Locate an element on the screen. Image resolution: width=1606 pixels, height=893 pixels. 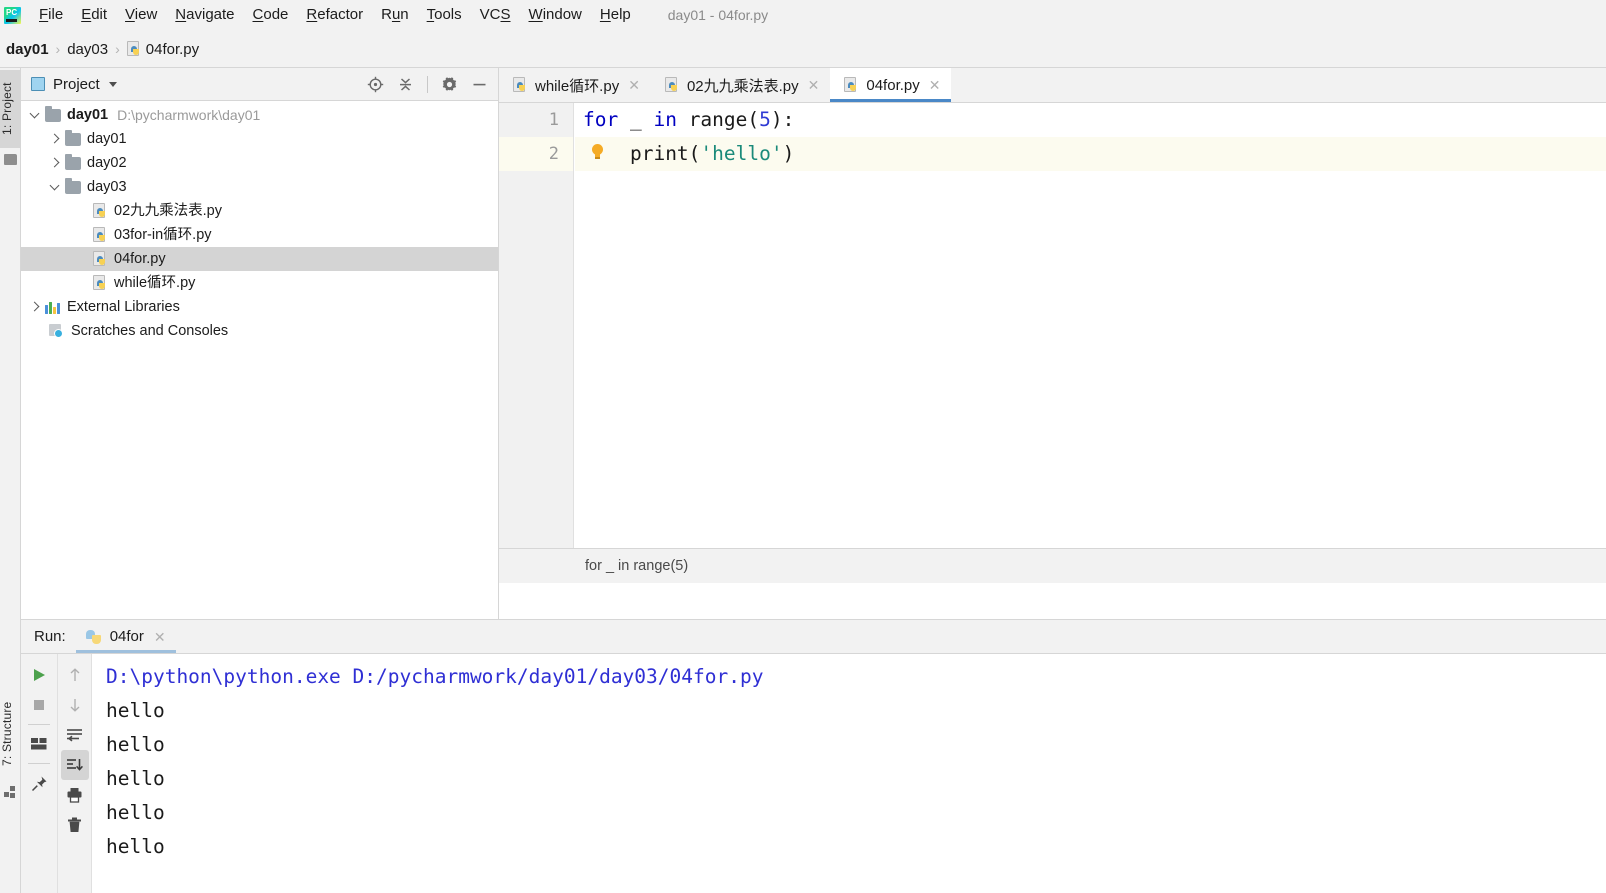
menu-vcs: VCS is located at coordinates (495, 15).